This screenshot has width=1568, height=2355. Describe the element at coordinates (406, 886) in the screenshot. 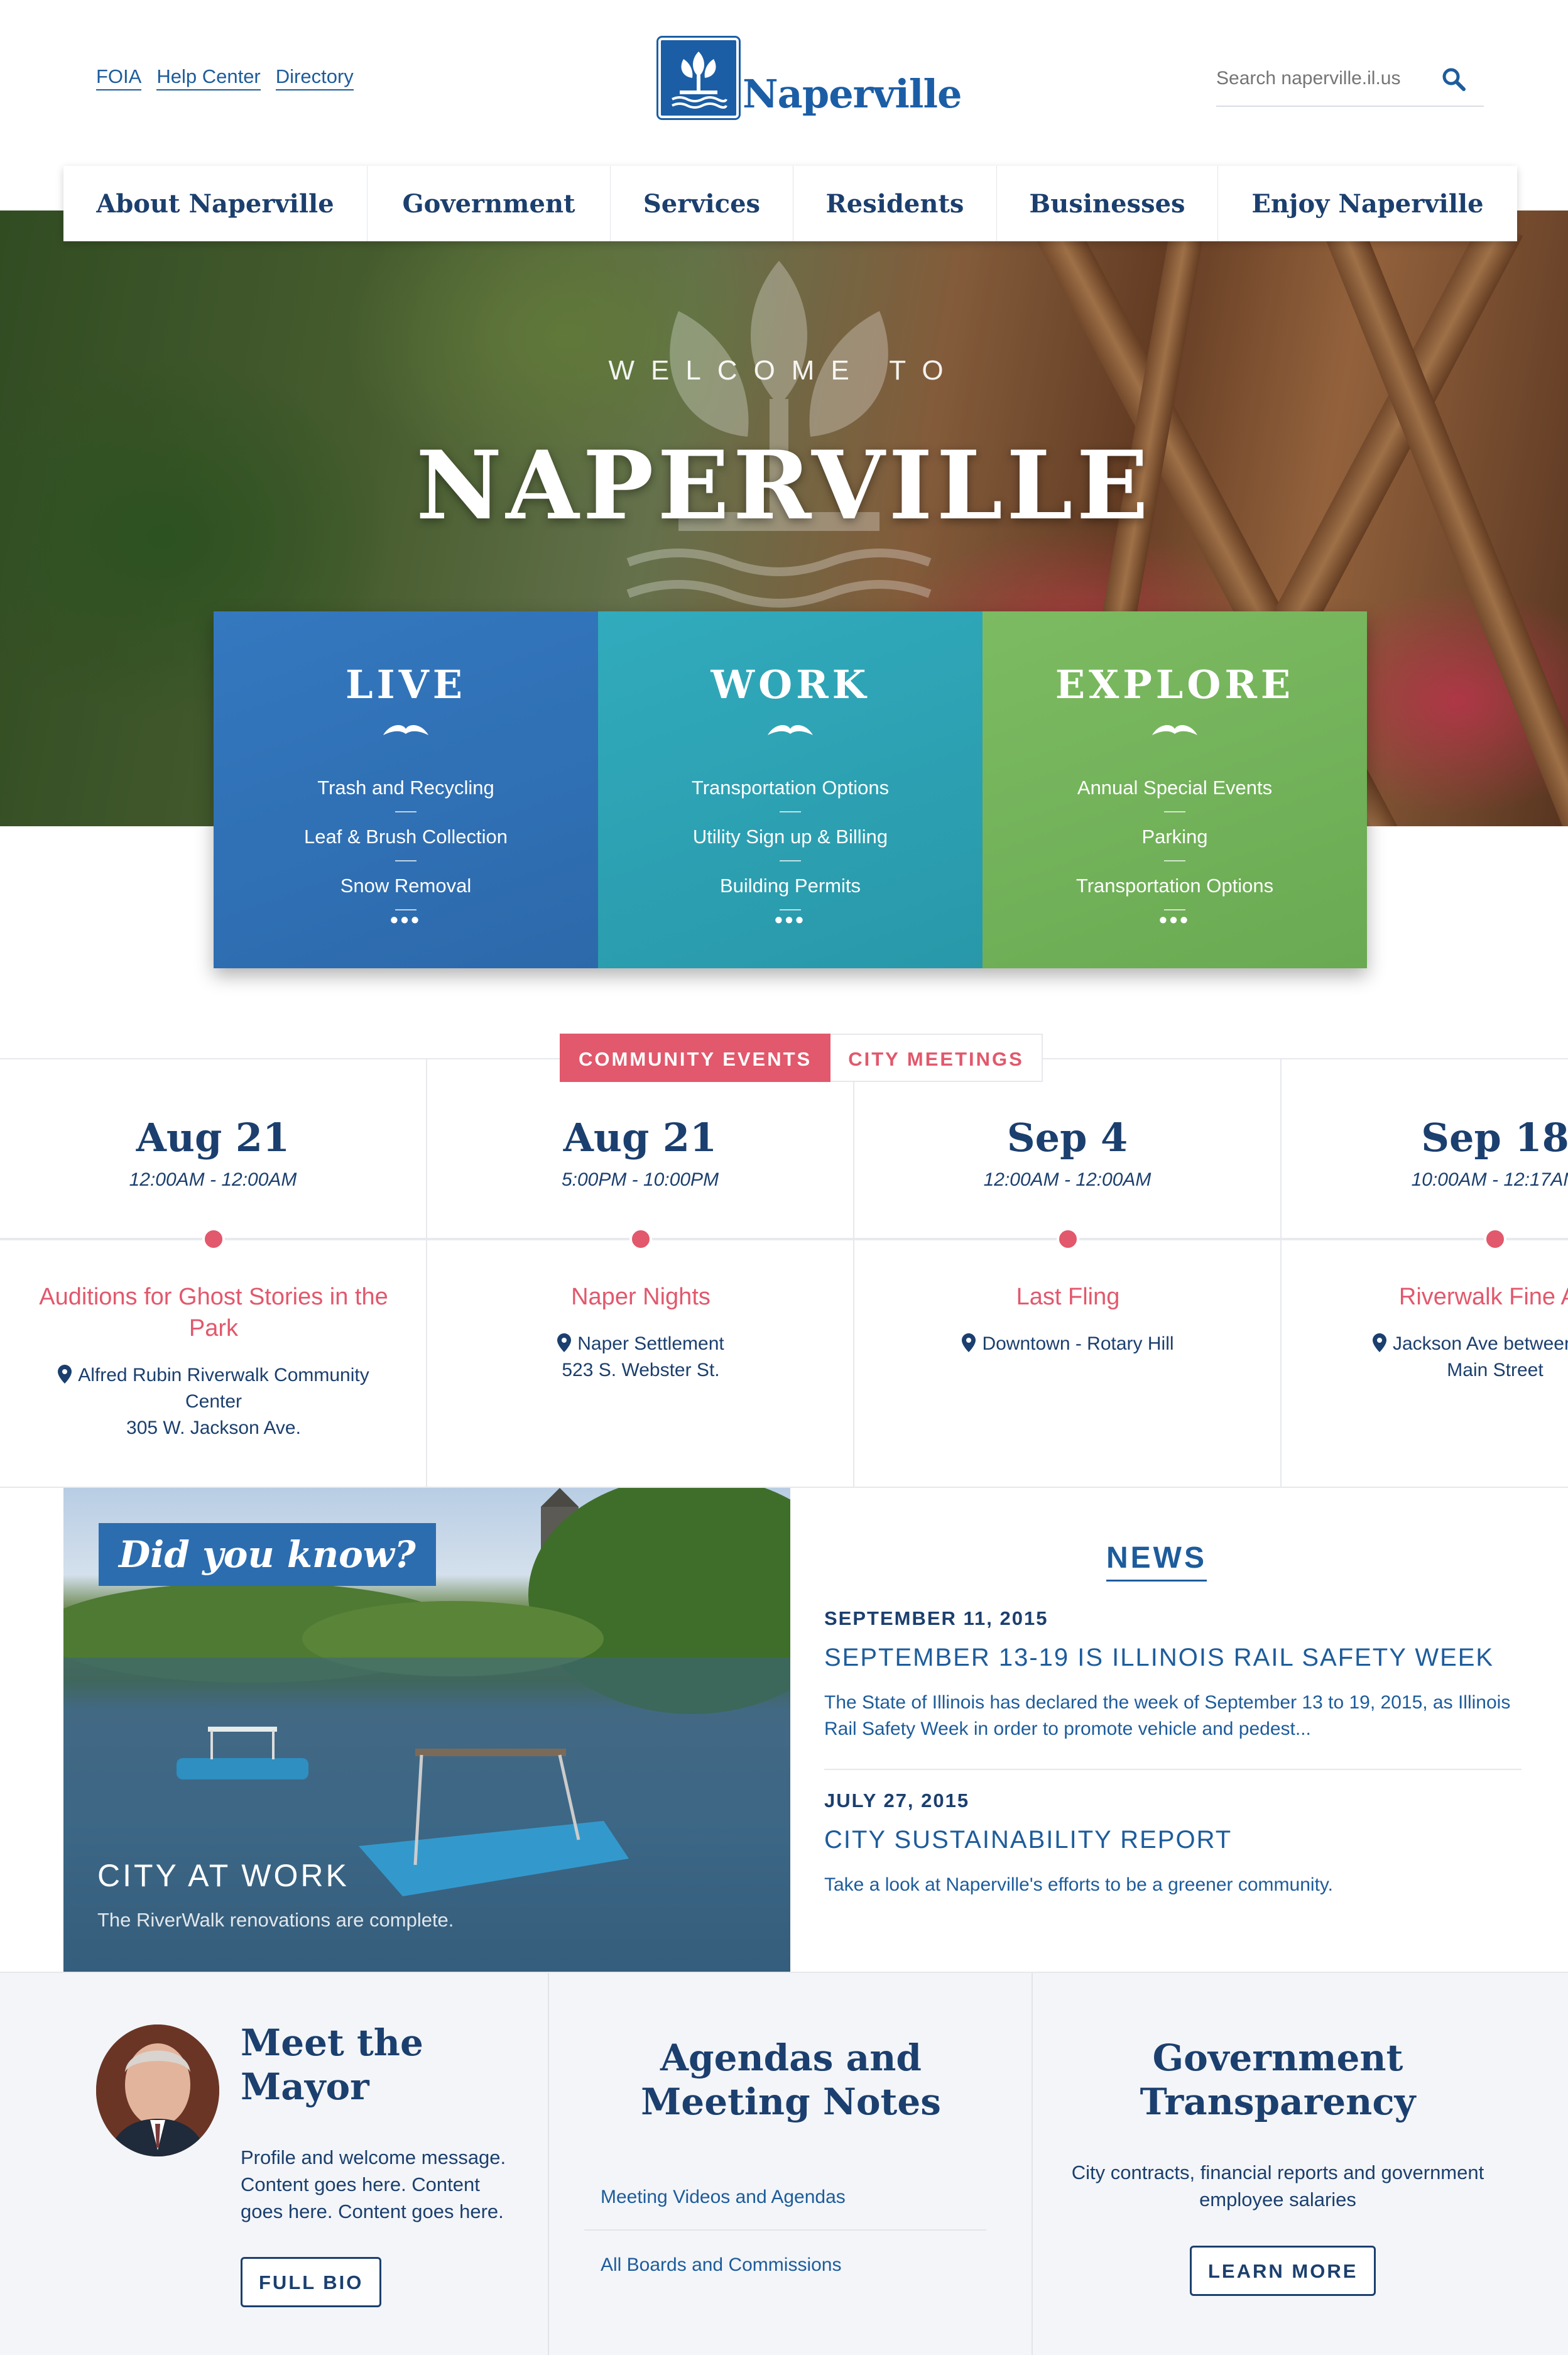

I see `panel-link: Snow Removal` at that location.